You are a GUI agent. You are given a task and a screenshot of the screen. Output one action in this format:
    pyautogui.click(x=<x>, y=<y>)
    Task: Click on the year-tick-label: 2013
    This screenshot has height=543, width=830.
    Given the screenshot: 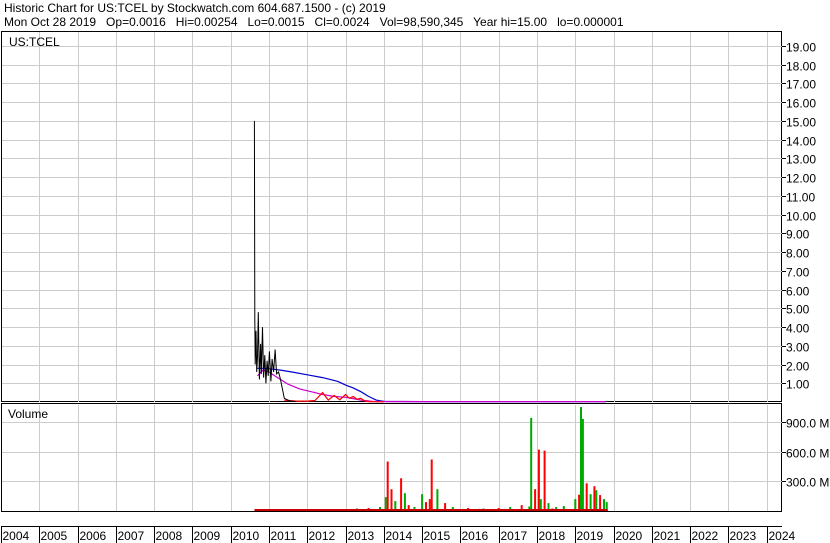 What is the action you would take?
    pyautogui.click(x=361, y=536)
    